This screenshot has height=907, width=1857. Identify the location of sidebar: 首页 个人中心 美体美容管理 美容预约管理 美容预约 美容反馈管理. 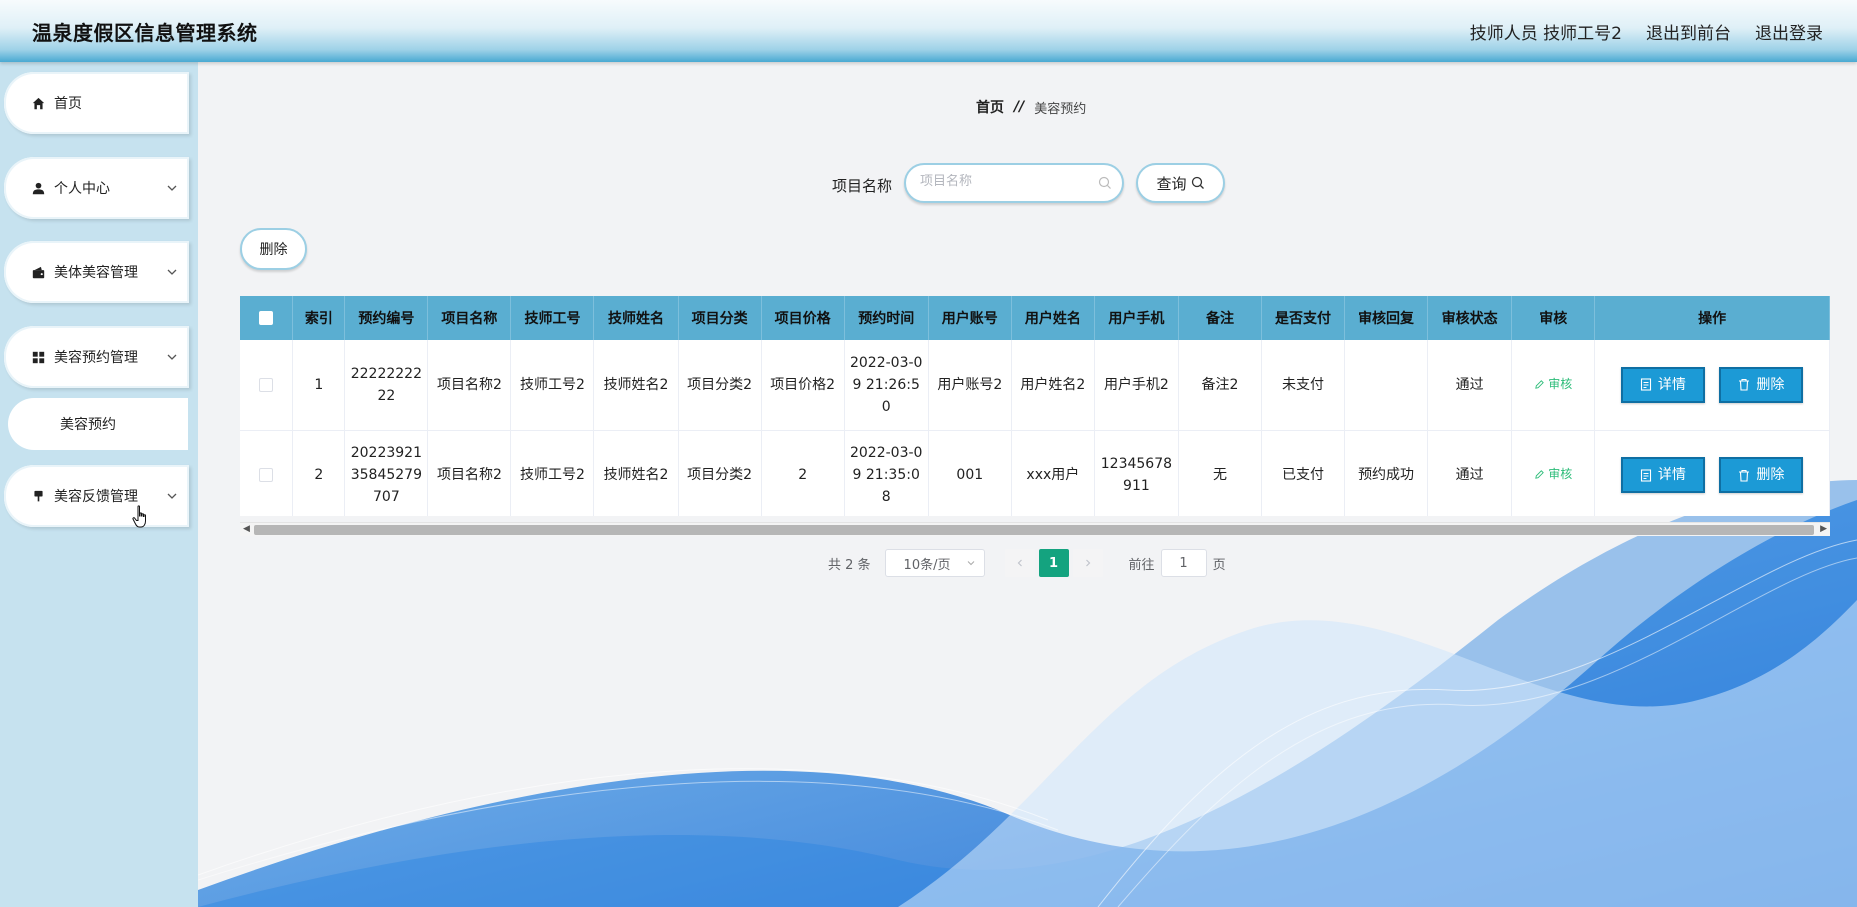
(99, 484).